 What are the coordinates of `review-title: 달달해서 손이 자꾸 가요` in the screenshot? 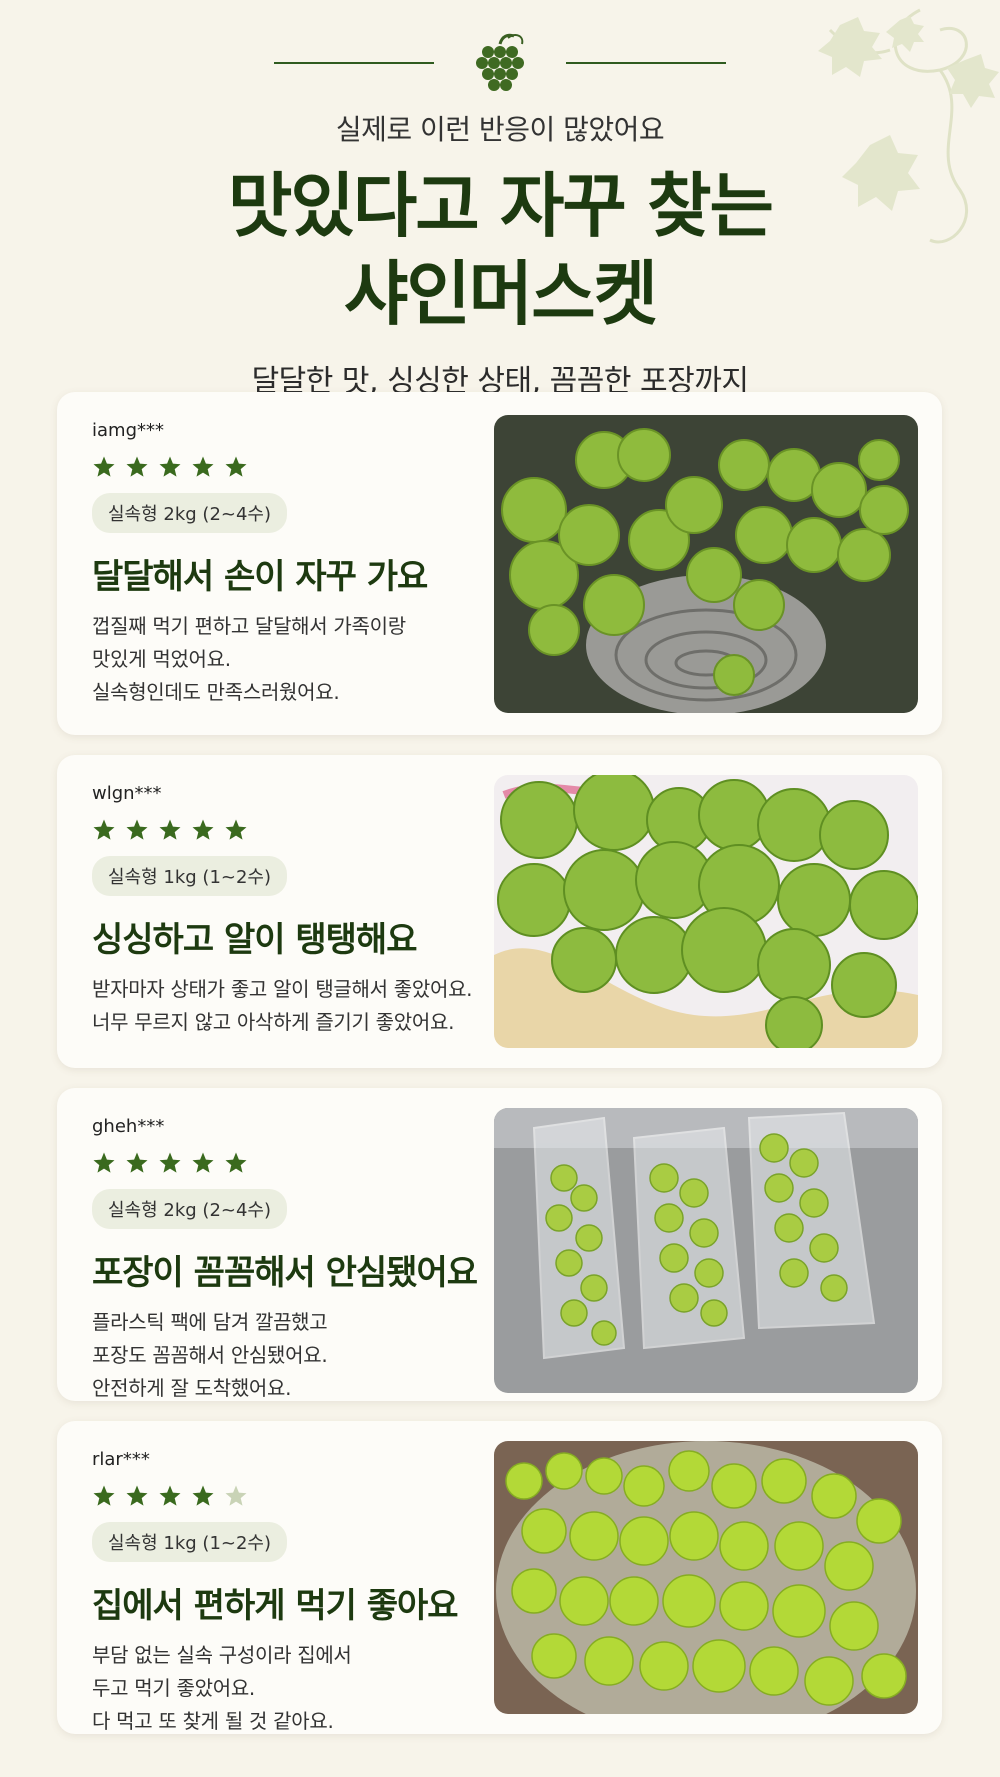 It's located at (260, 577).